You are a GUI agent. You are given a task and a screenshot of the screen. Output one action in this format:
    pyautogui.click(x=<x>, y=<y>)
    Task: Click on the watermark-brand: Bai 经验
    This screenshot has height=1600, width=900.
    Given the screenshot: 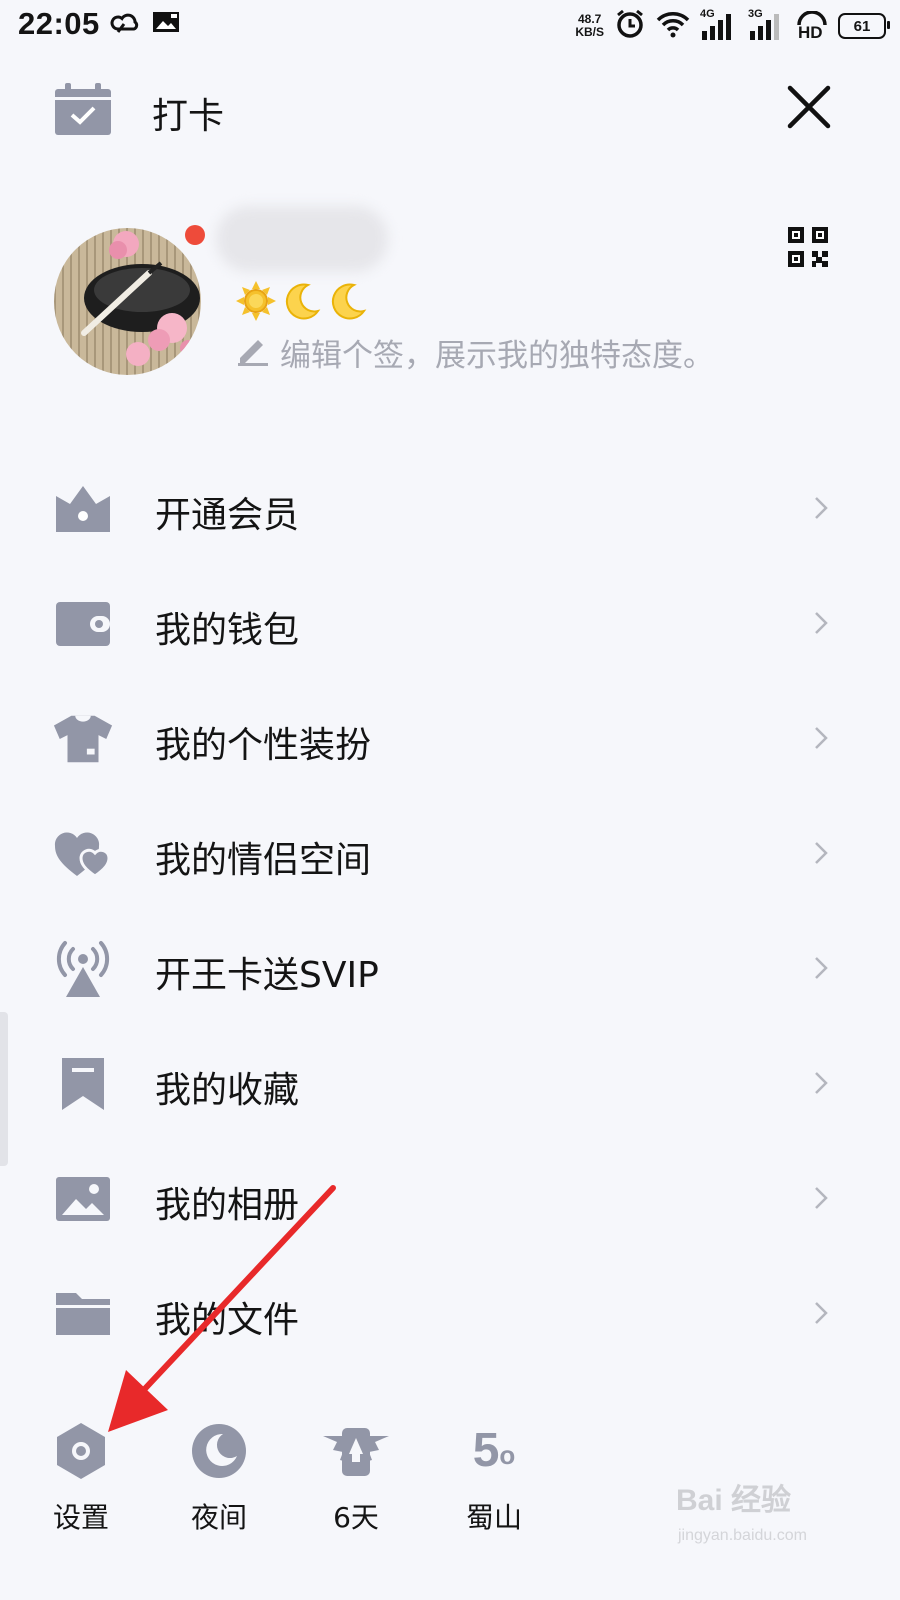 What is the action you would take?
    pyautogui.click(x=734, y=1500)
    